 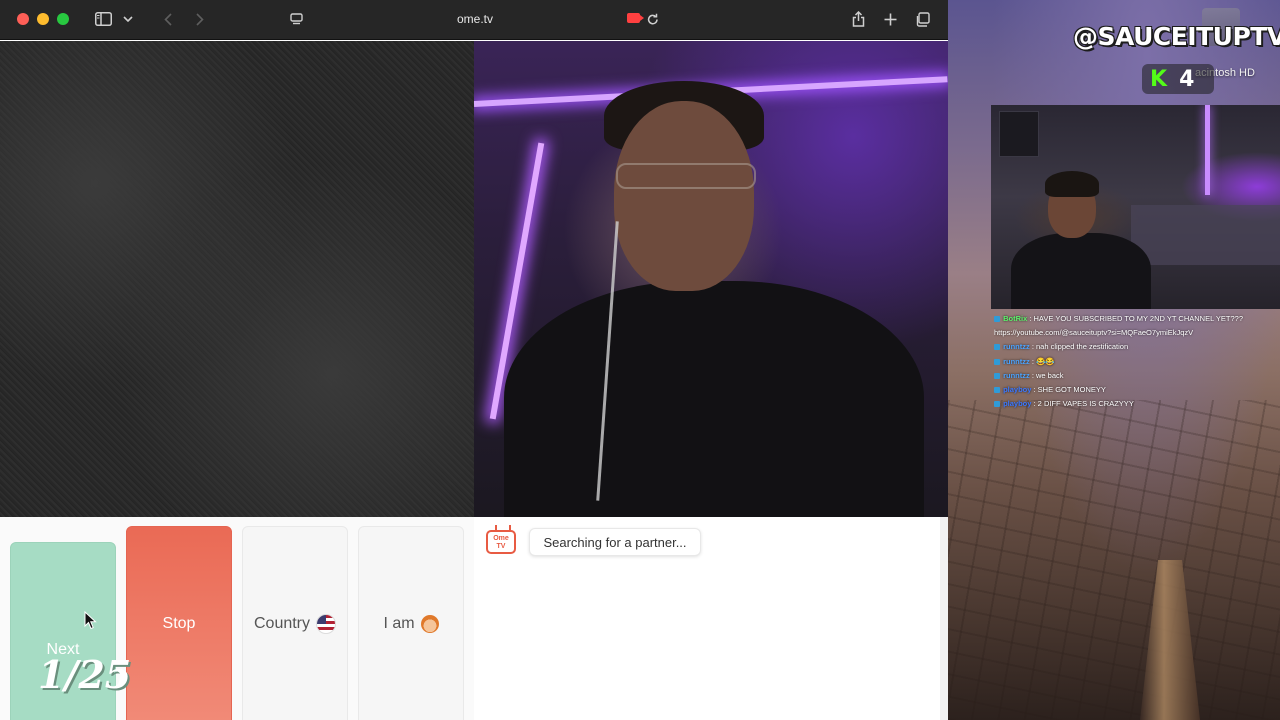 What do you see at coordinates (1047, 375) in the screenshot?
I see `chat-text: : we back` at bounding box center [1047, 375].